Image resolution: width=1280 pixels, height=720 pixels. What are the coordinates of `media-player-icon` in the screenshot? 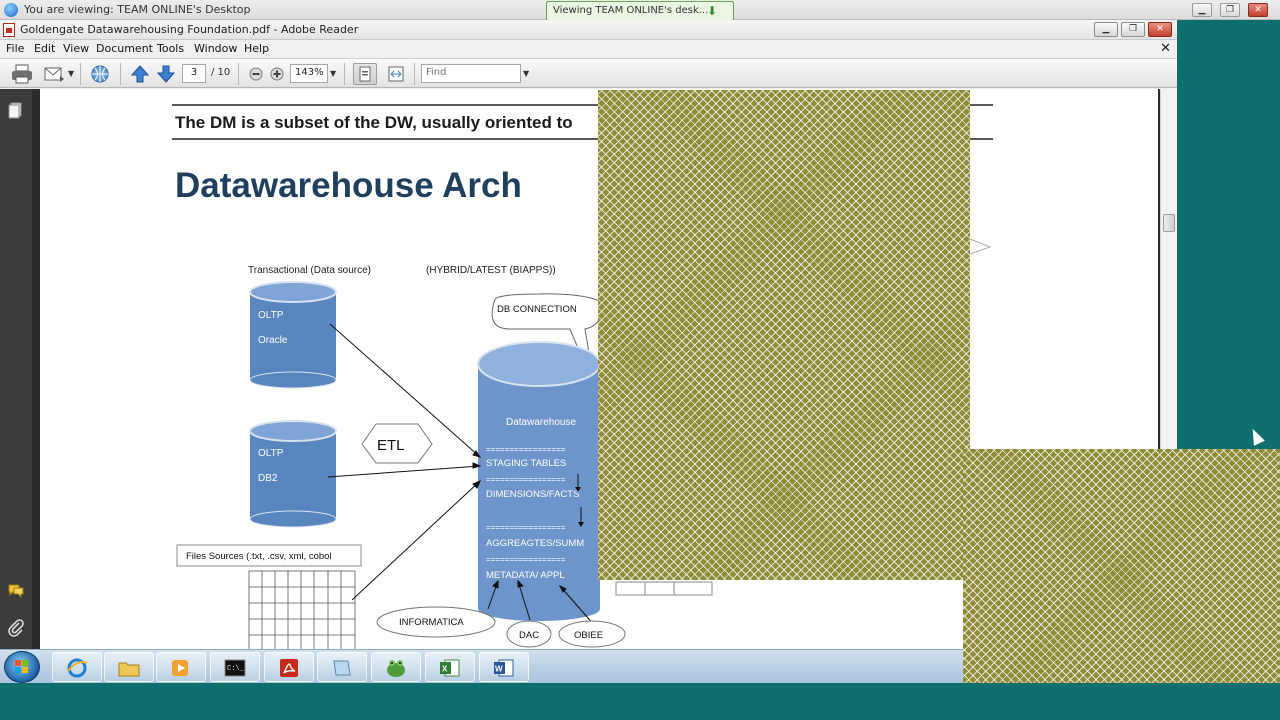 It's located at (180, 668).